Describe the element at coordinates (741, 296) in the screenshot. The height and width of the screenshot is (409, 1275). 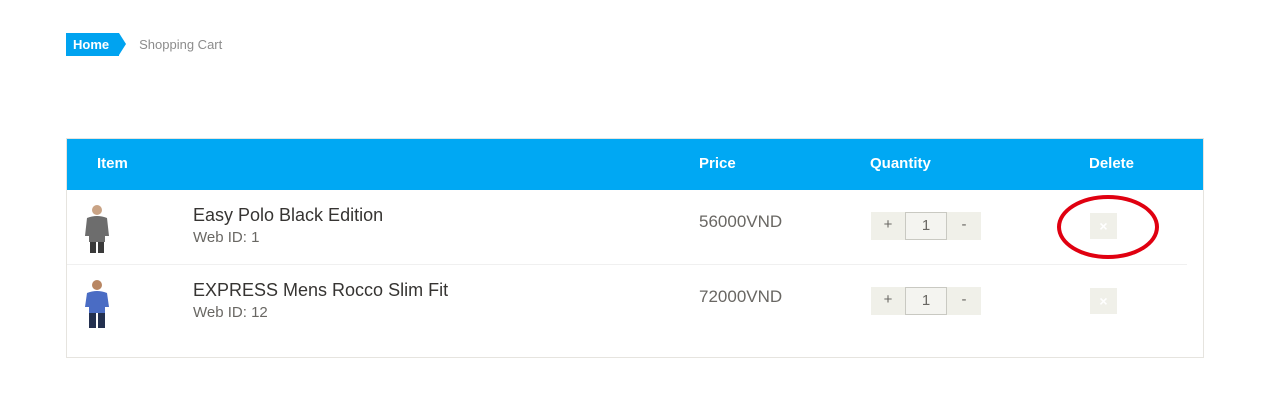
I see `product-price: 72000VND` at that location.